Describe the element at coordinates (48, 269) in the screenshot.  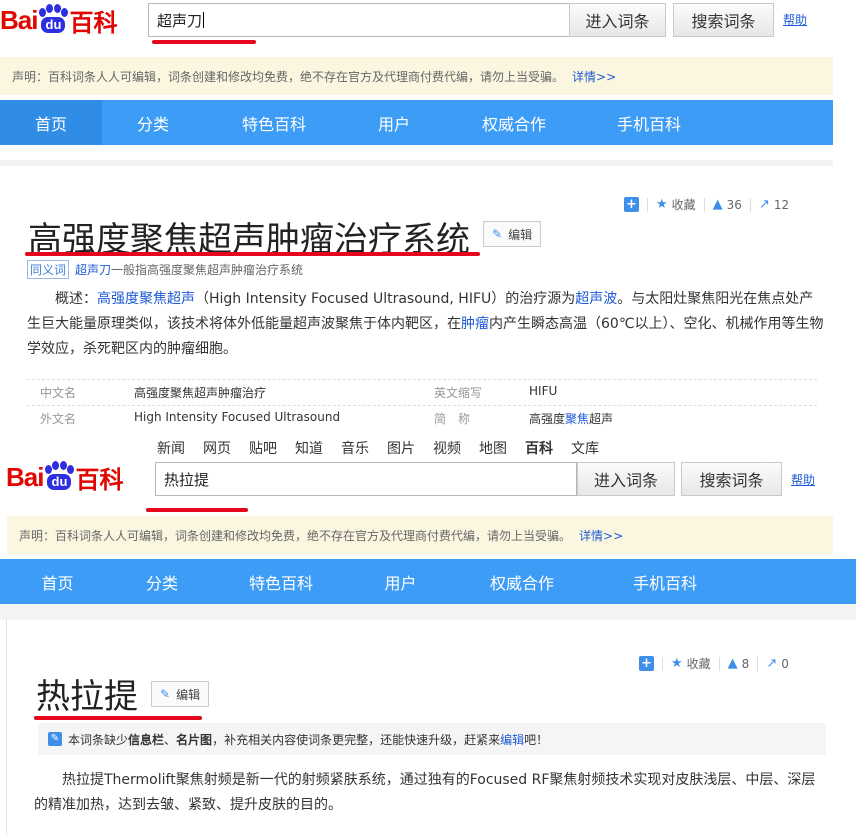
I see `synonym-tag: 同义词` at that location.